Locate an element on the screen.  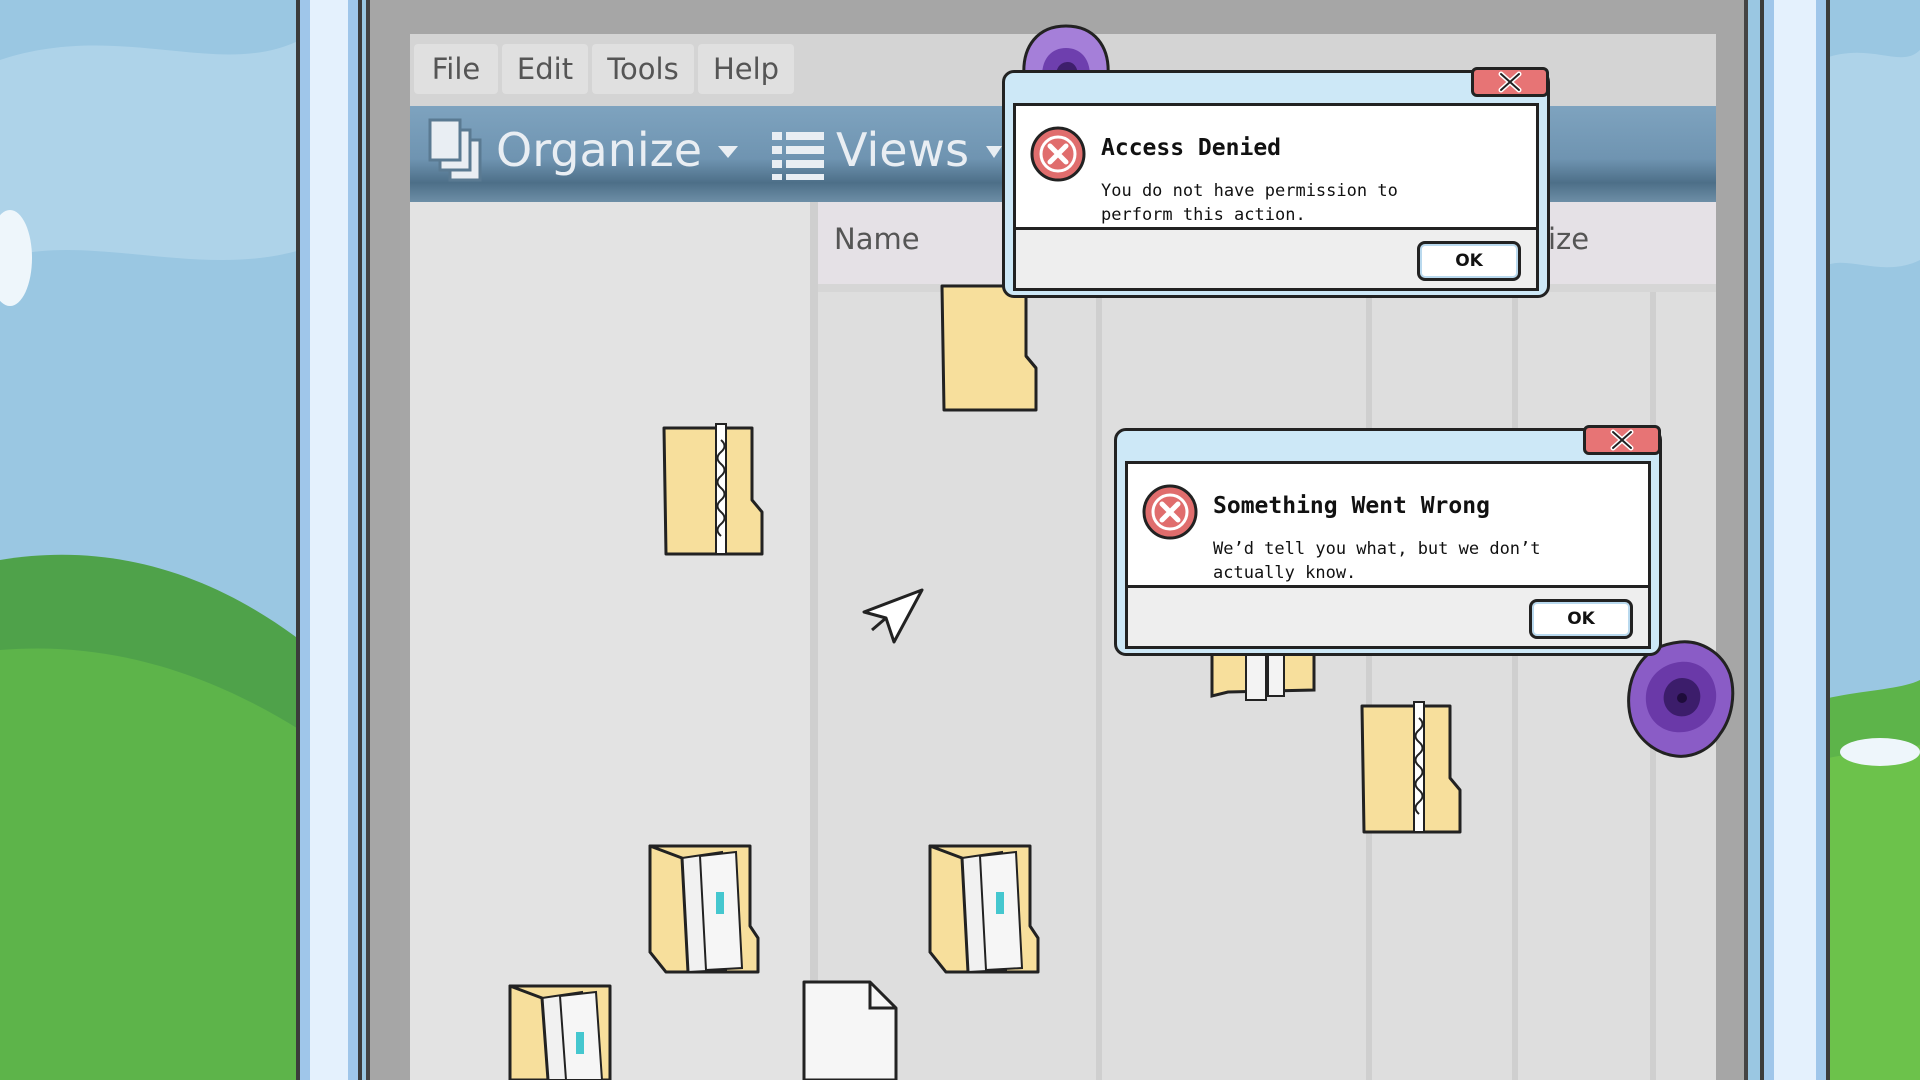
document-icon is located at coordinates (850, 1029).